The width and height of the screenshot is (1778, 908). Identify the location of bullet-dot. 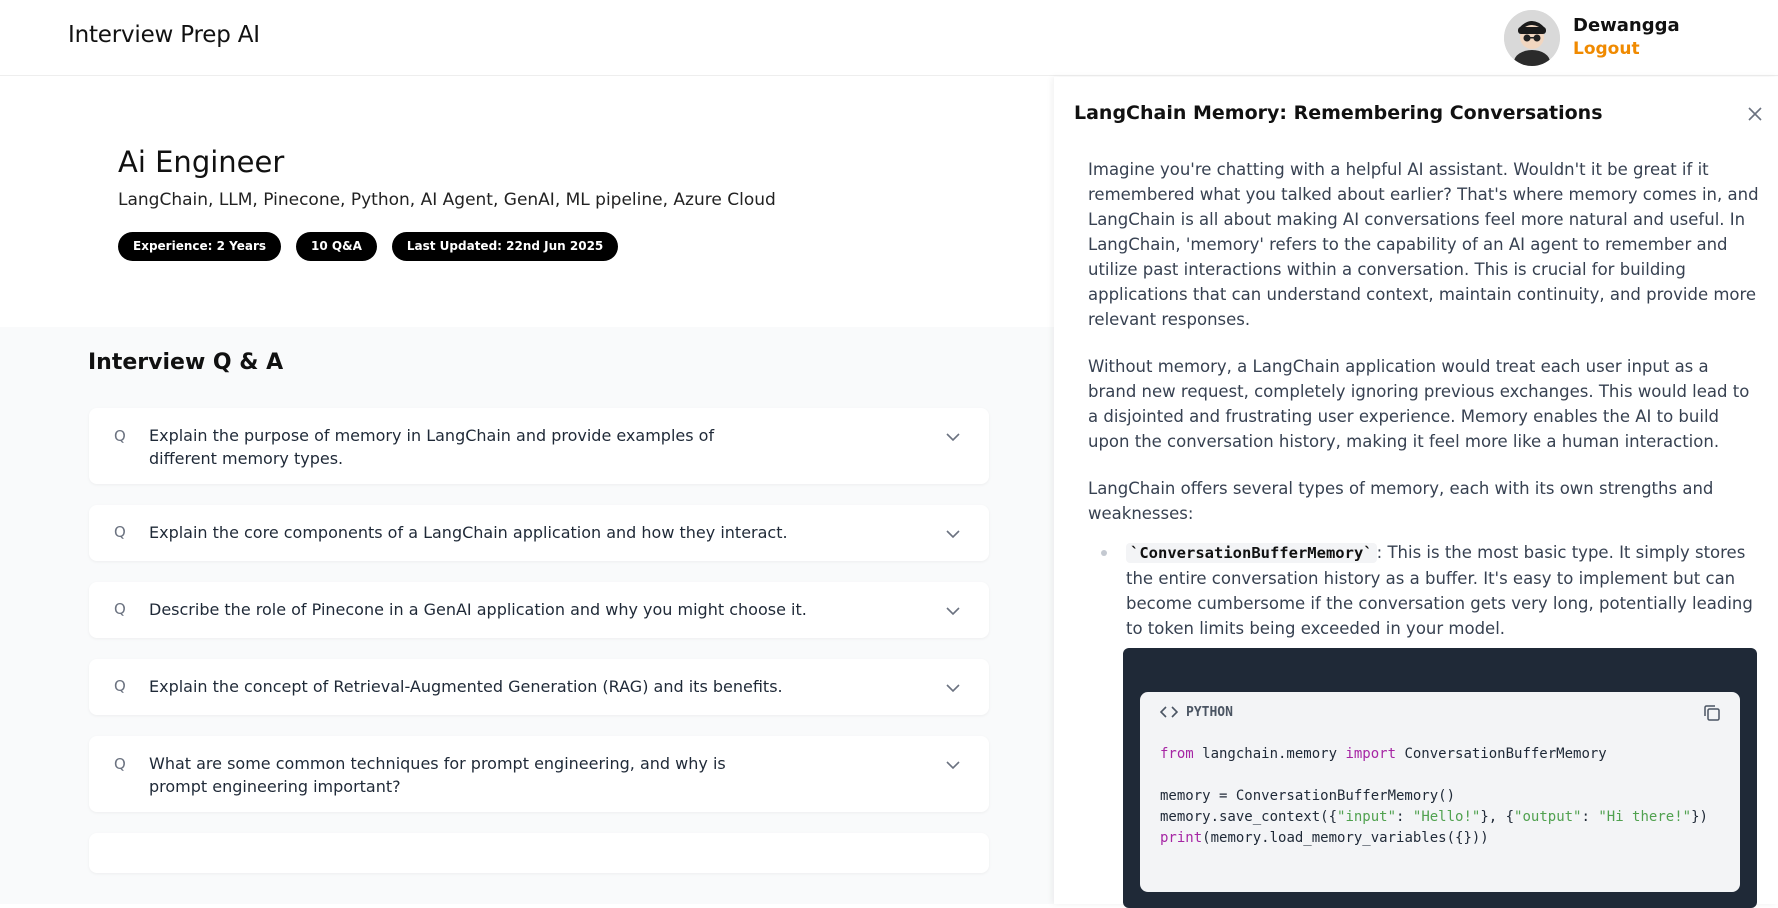
(1104, 553).